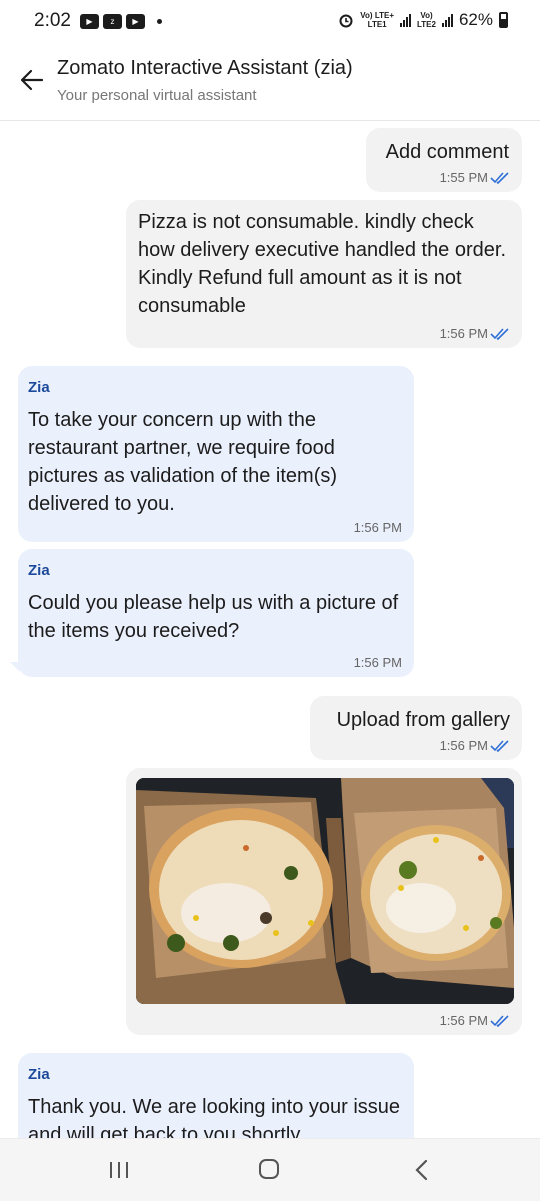 The width and height of the screenshot is (540, 1201). Describe the element at coordinates (32, 80) in the screenshot. I see `back-arrow-icon` at that location.